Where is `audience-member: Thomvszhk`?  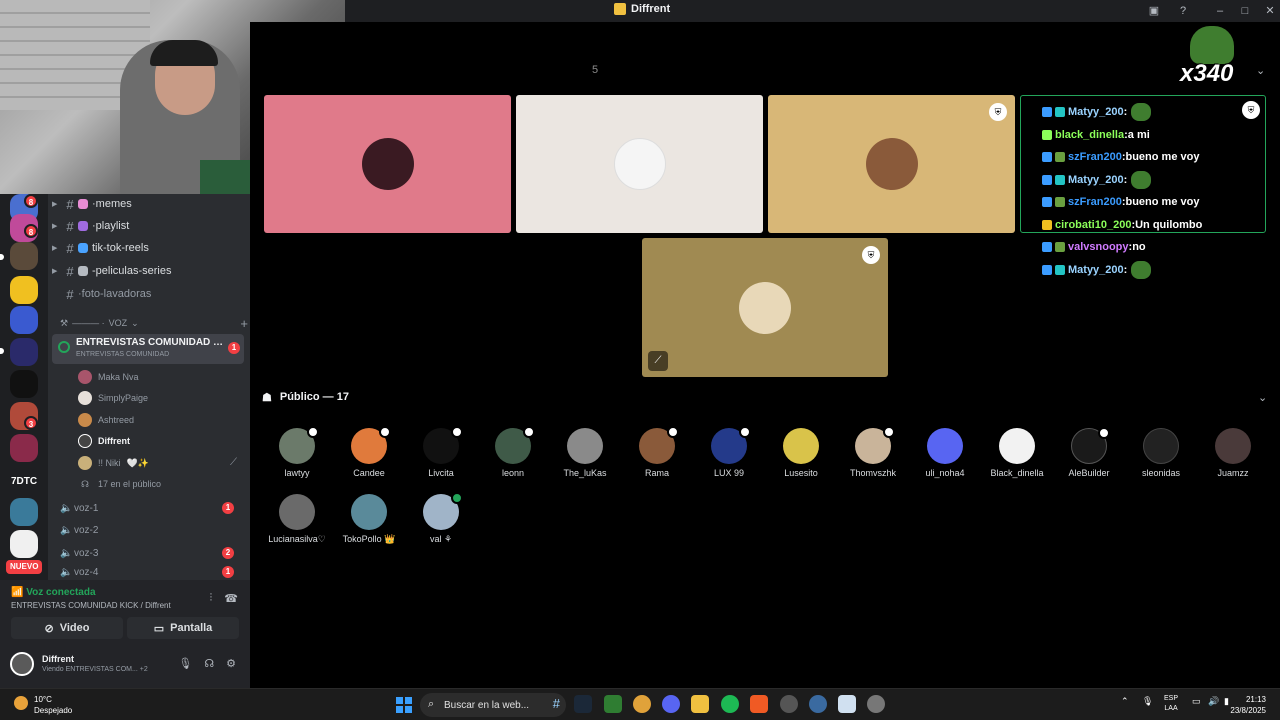 audience-member: Thomvszhk is located at coordinates (873, 452).